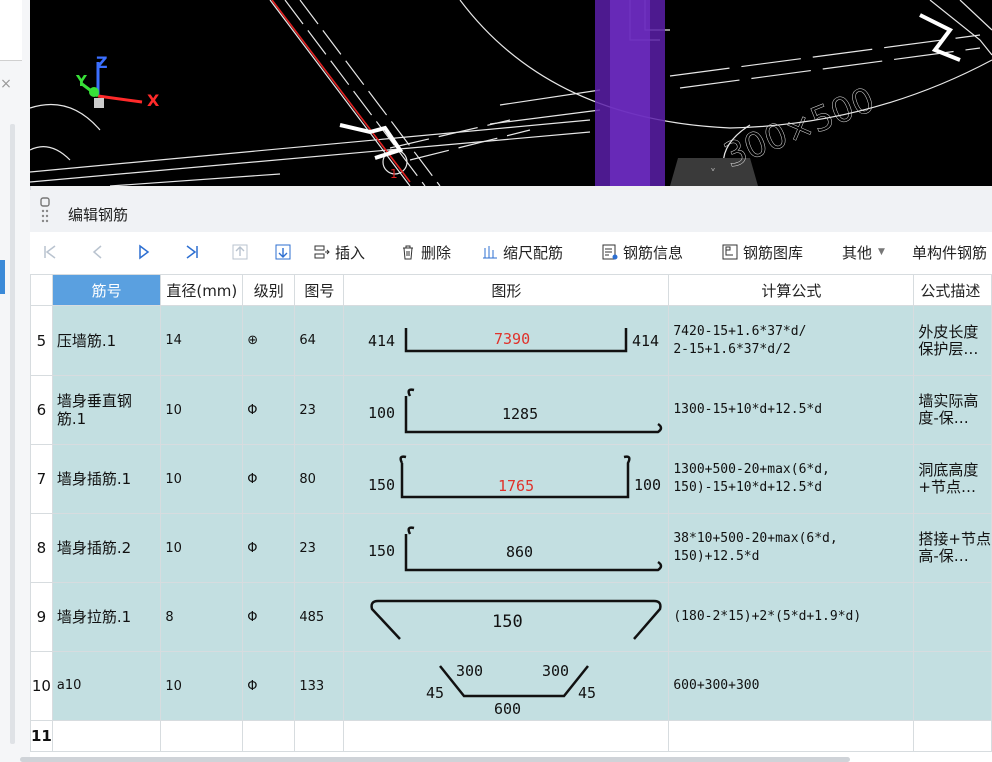  What do you see at coordinates (506, 290) in the screenshot?
I see `column-header-shape: 图形` at bounding box center [506, 290].